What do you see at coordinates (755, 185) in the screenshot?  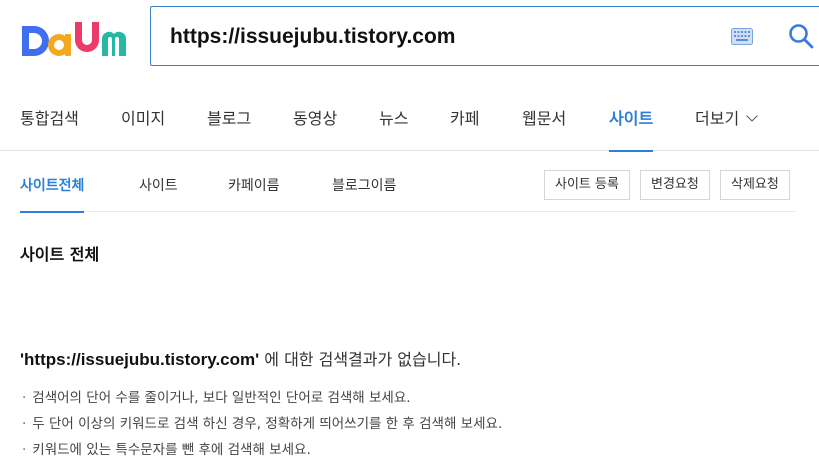 I see `delete-request-button: 삭제요청` at bounding box center [755, 185].